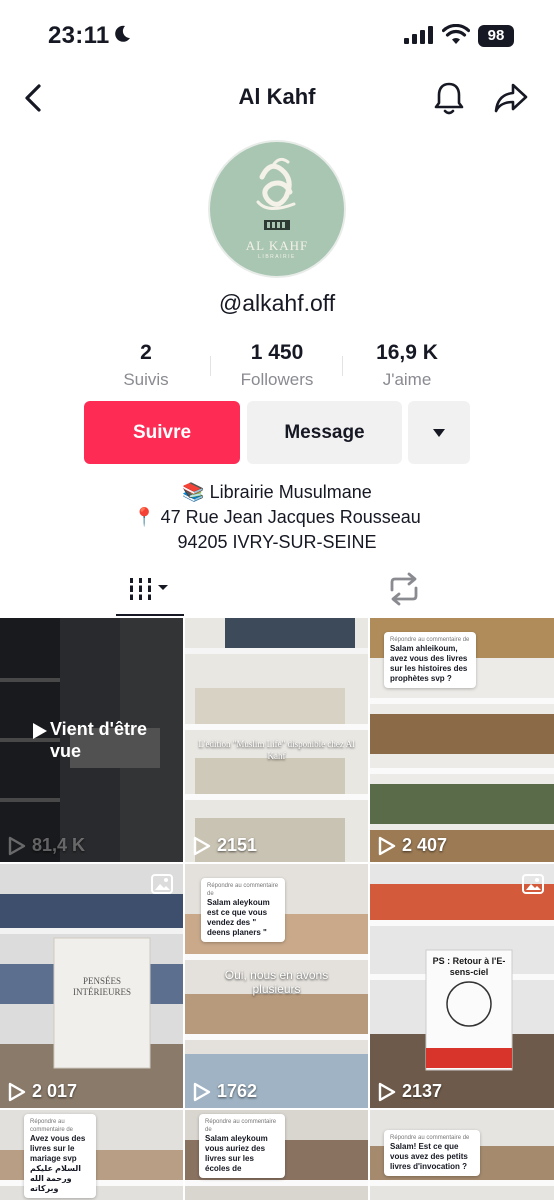 The width and height of the screenshot is (554, 1200). Describe the element at coordinates (59, 845) in the screenshot. I see `view-count-value: 81,4 K` at that location.